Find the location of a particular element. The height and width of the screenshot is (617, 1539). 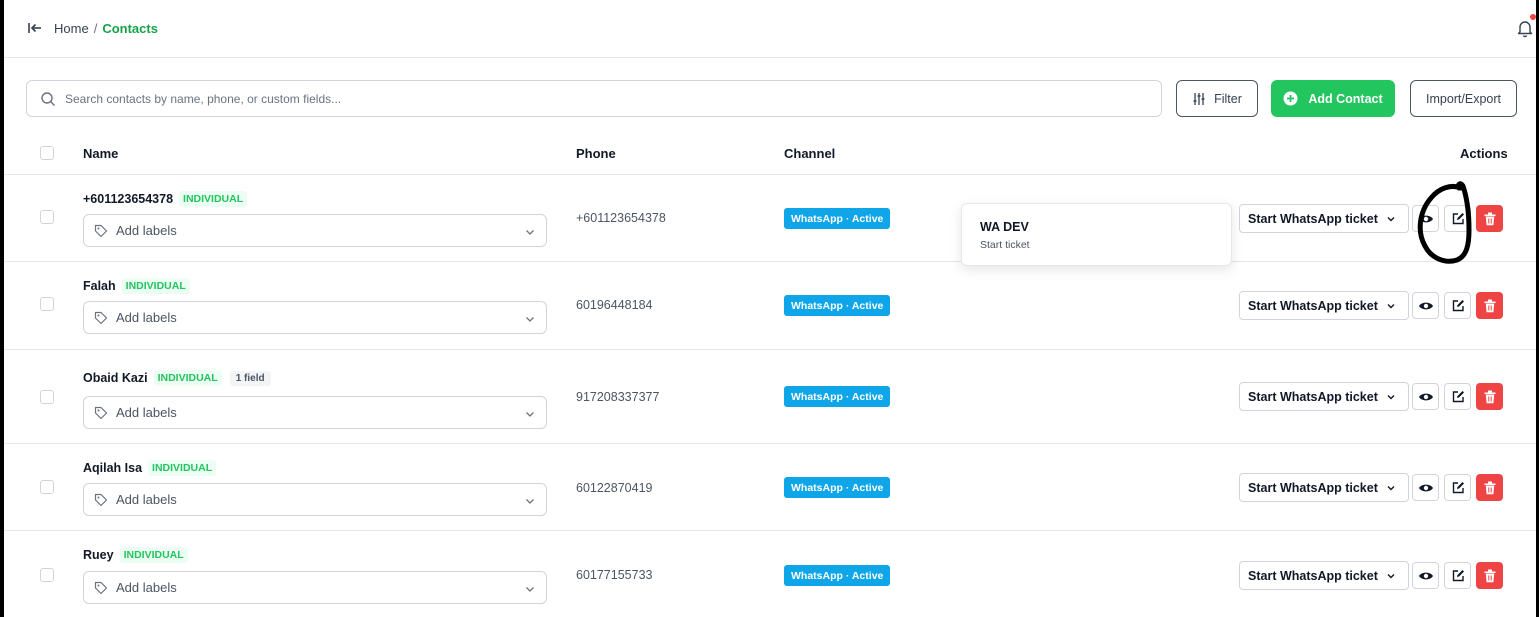

filter-button: Filter is located at coordinates (1217, 98).